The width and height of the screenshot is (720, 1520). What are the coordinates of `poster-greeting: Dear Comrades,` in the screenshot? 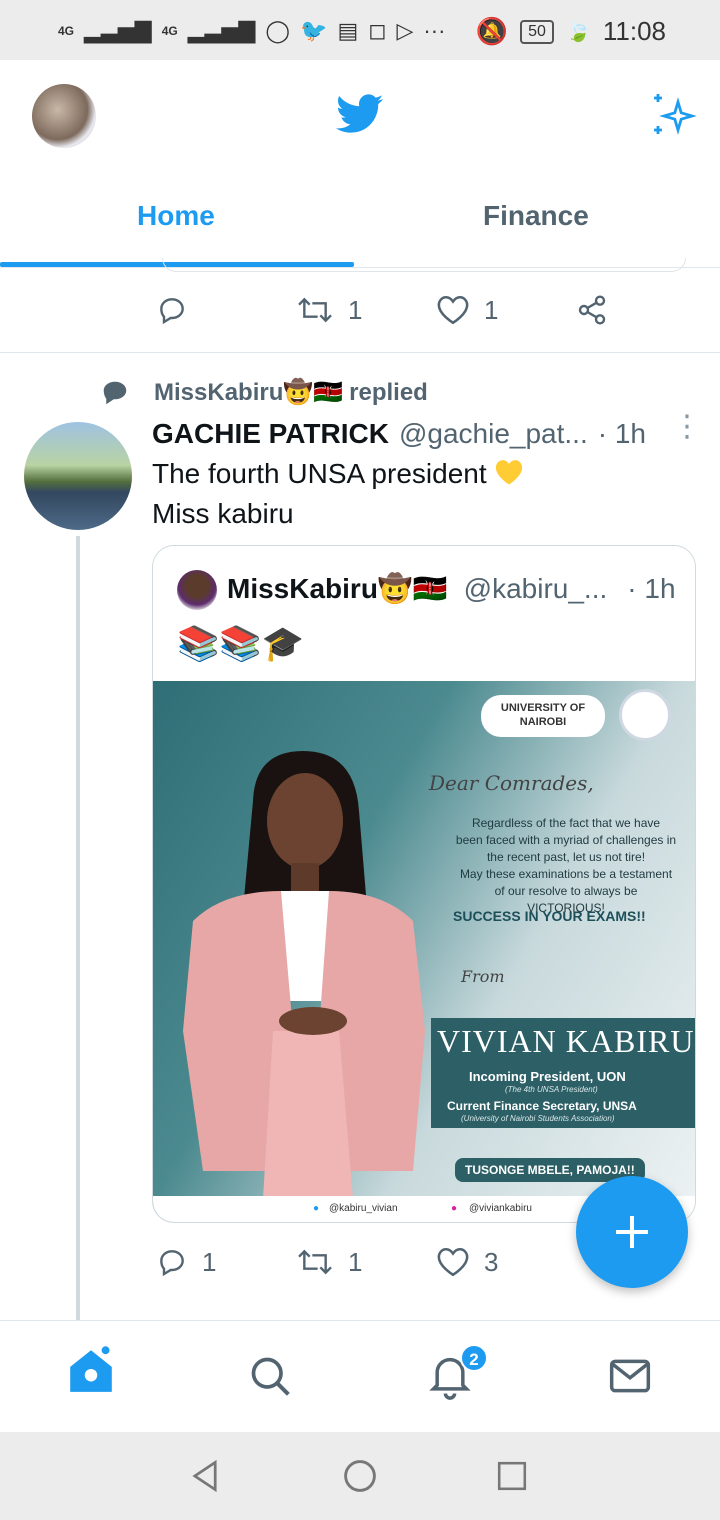 It's located at (511, 783).